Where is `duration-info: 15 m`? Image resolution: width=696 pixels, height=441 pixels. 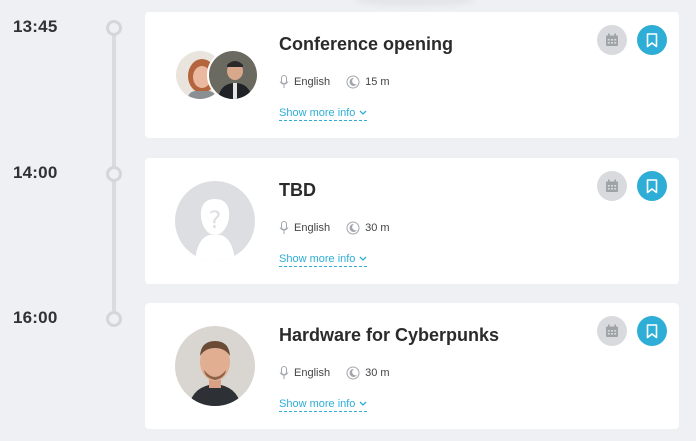 duration-info: 15 m is located at coordinates (368, 82).